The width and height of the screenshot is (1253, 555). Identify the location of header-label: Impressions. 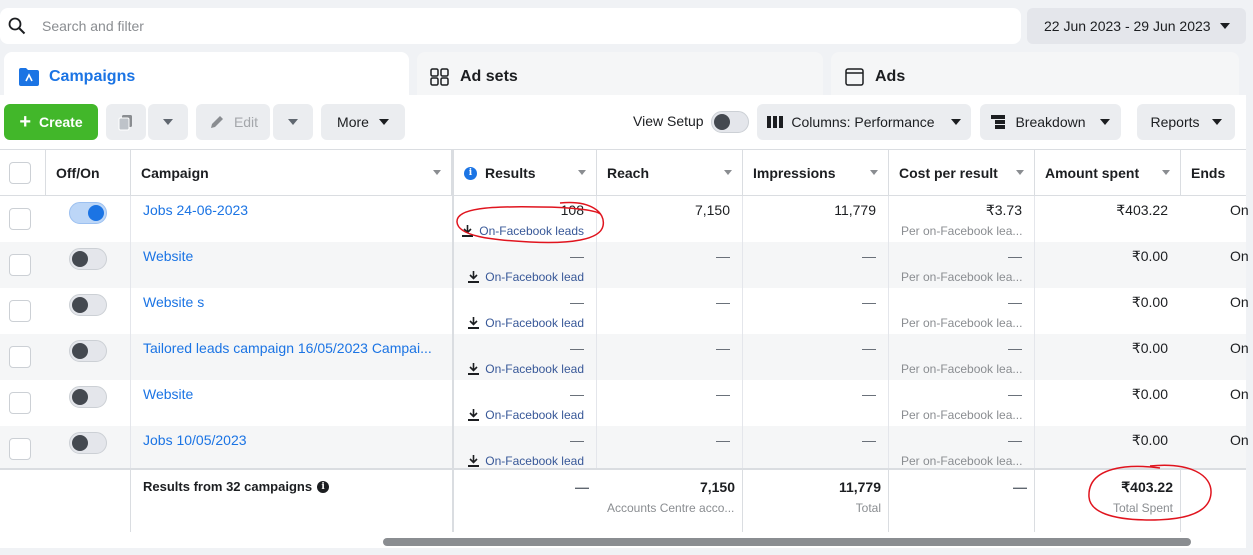
(794, 173).